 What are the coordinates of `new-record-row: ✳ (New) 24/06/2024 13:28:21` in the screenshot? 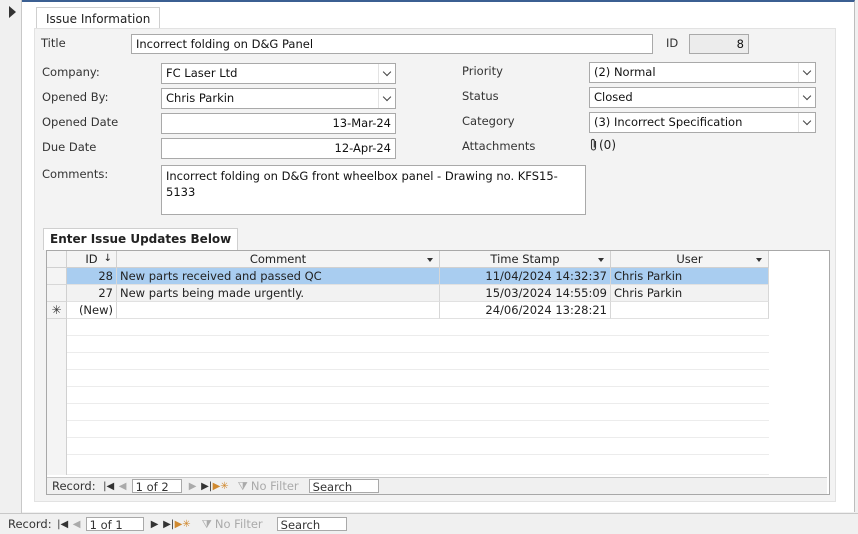 It's located at (408, 310).